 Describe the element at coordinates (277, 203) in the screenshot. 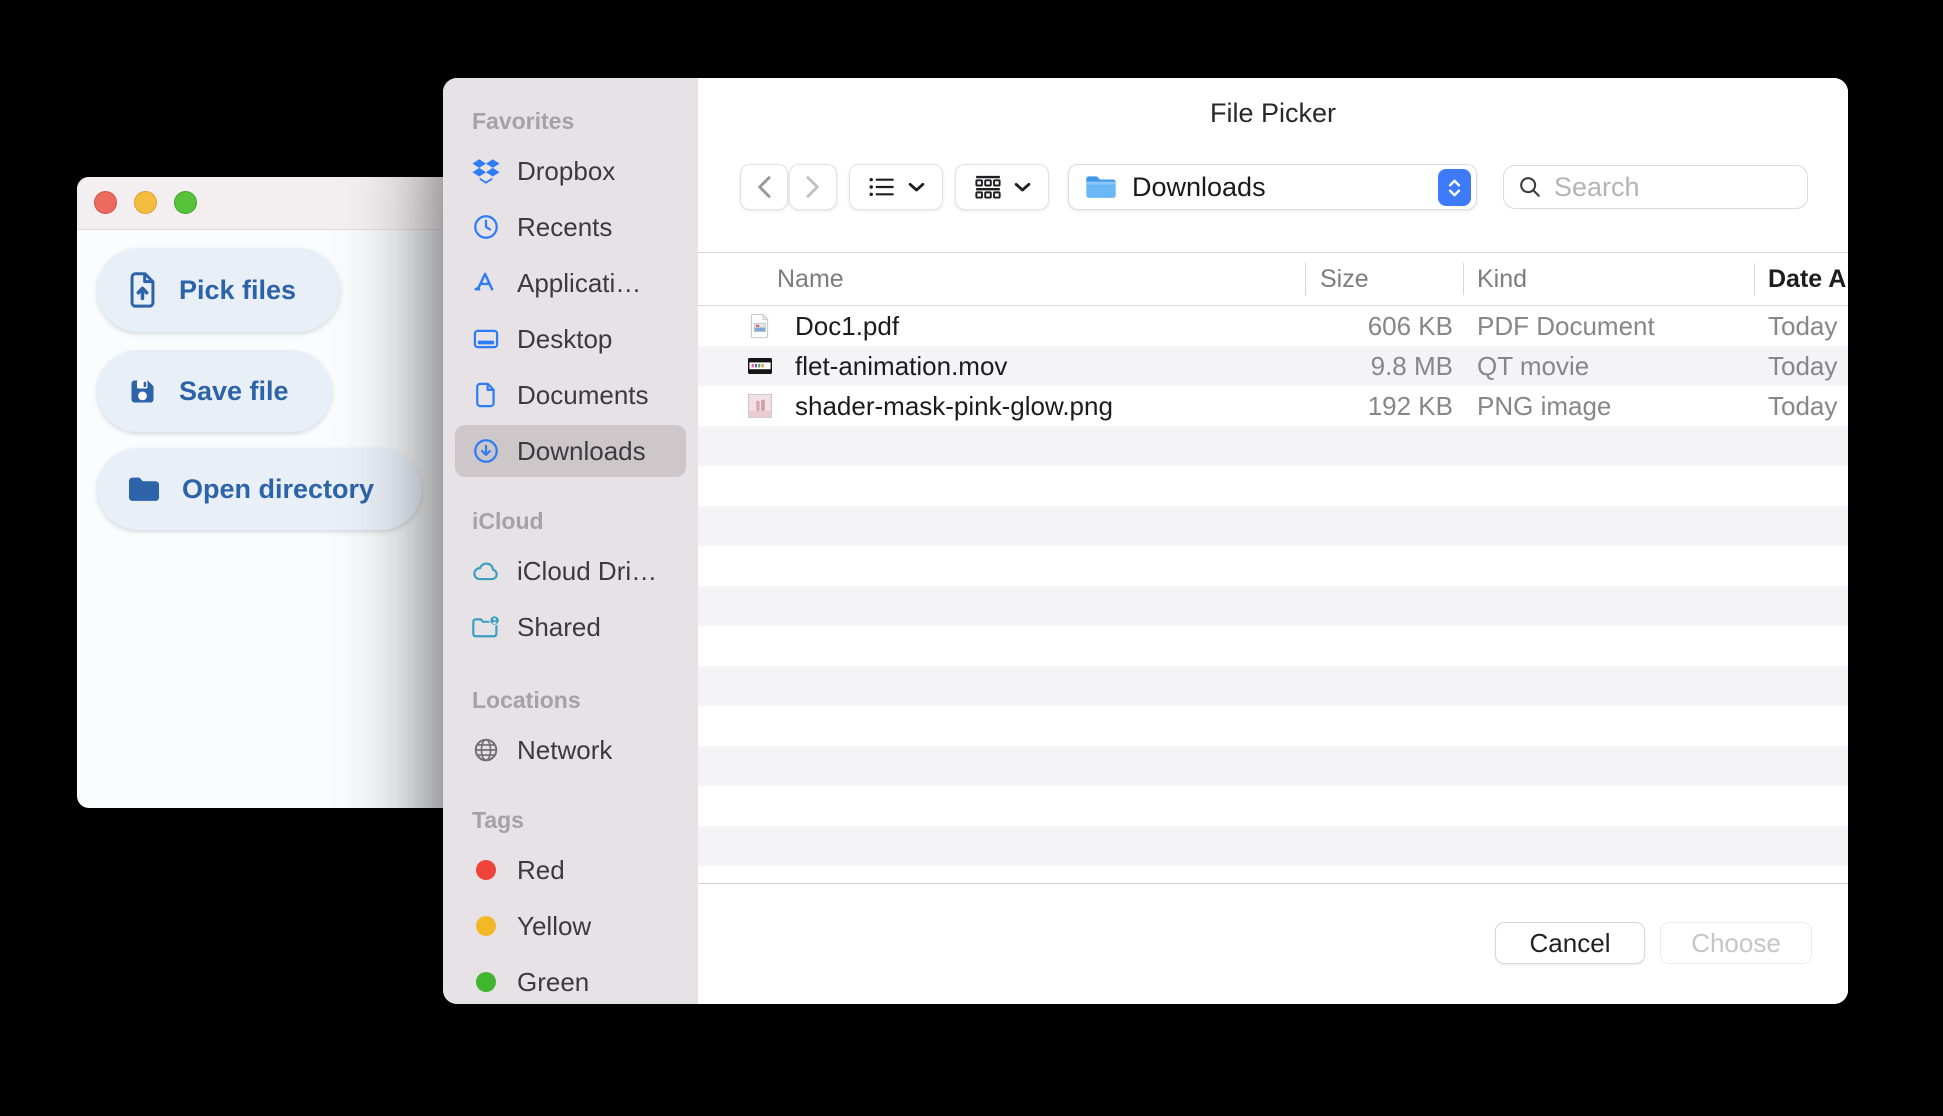

I see `app-titlebar` at that location.